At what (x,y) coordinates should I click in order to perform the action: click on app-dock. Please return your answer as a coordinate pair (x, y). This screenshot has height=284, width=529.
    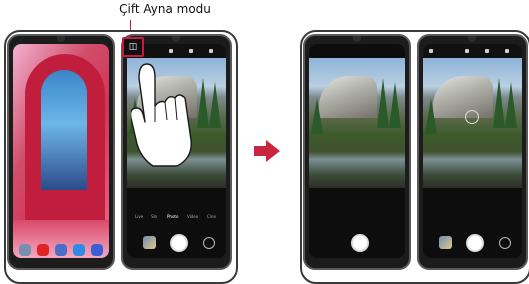
    Looking at the image, I should click on (62, 251).